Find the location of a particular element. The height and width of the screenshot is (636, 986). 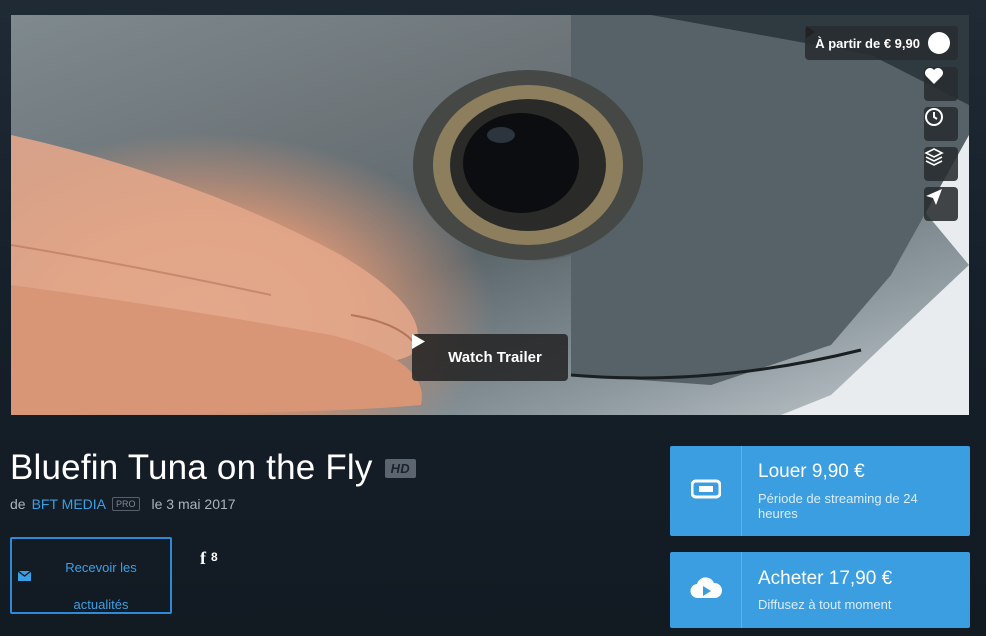

watch-later-button is located at coordinates (941, 124).